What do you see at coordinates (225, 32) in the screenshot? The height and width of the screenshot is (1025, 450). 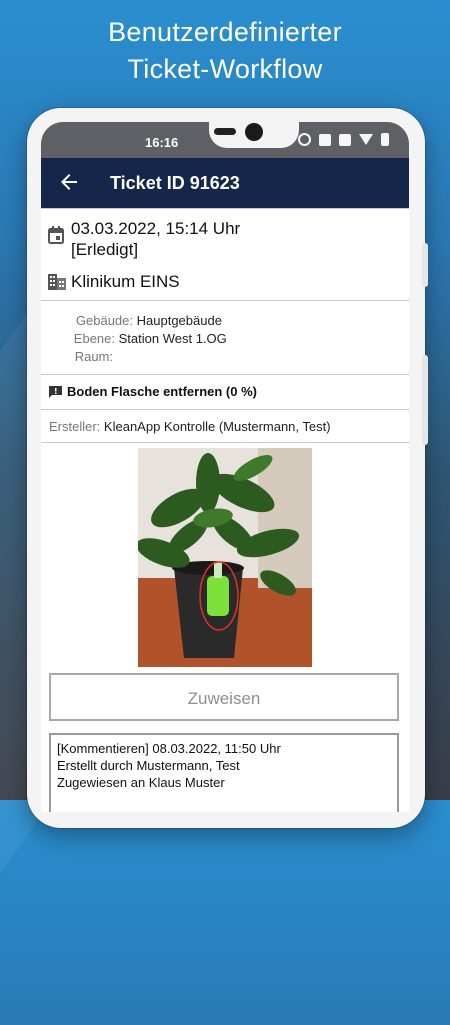 I see `headline-line-1: Benutzerdefinierter` at bounding box center [225, 32].